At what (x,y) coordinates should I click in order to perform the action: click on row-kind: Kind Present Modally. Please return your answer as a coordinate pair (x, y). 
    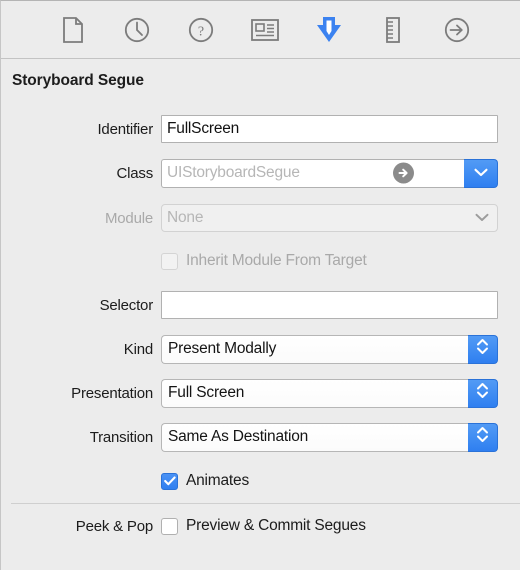
    Looking at the image, I should click on (260, 349).